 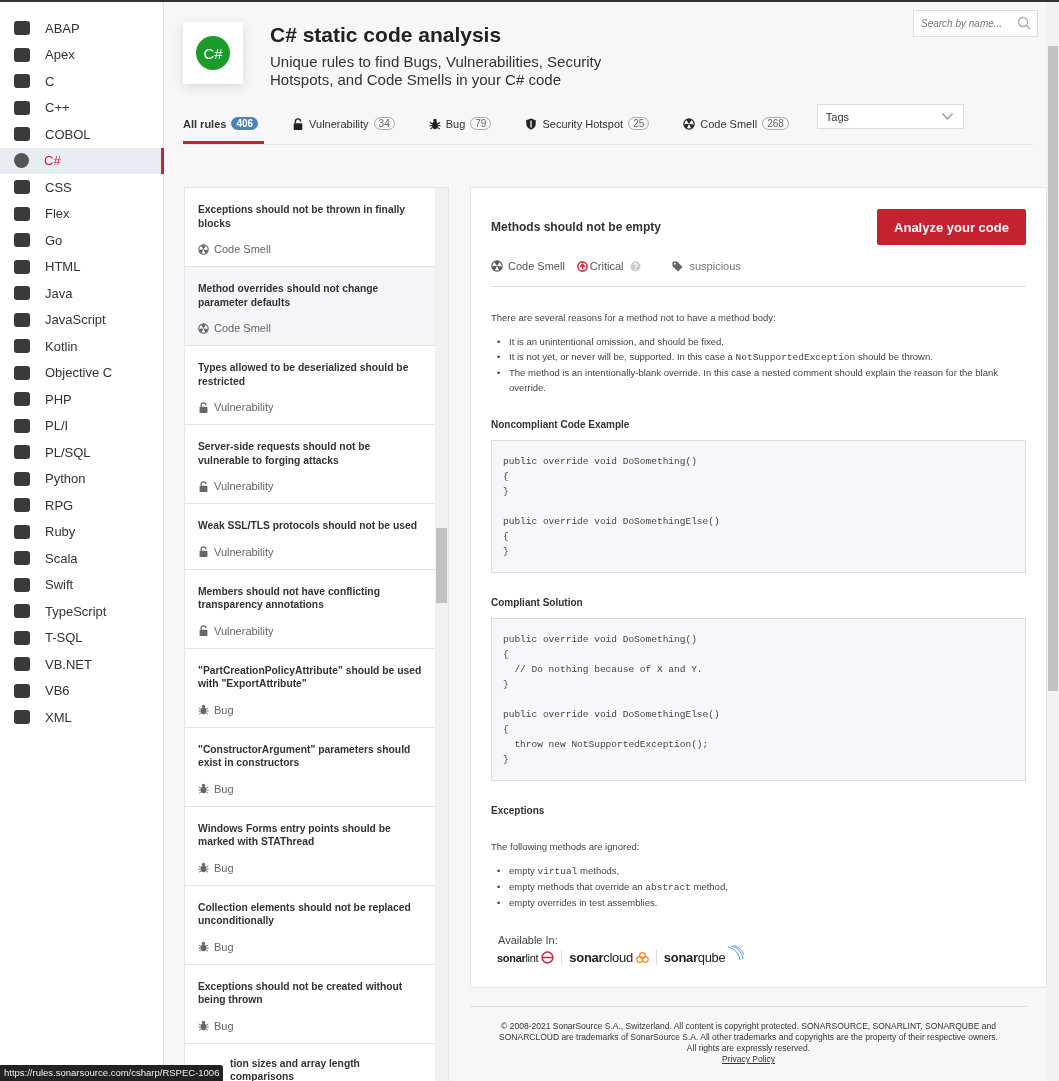 What do you see at coordinates (82, 637) in the screenshot?
I see `language-item: T-SQL` at bounding box center [82, 637].